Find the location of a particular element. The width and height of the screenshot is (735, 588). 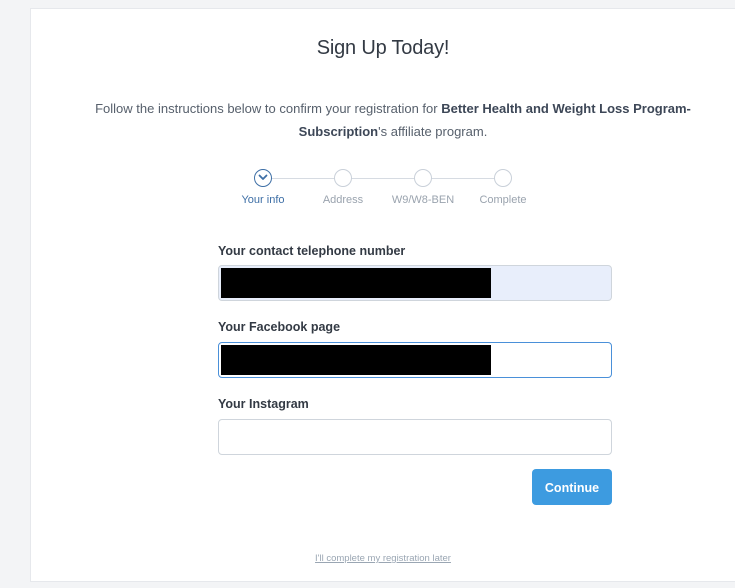

step-w9-w8-ben: W9/W8-BEN is located at coordinates (423, 187).